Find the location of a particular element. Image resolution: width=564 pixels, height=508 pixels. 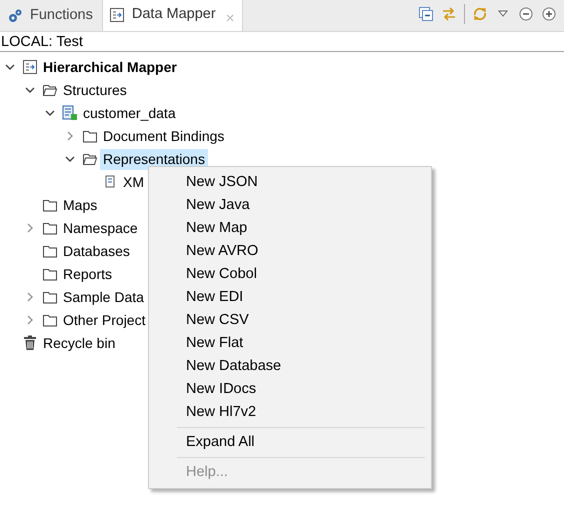

tree-item: customer_data is located at coordinates (129, 113).